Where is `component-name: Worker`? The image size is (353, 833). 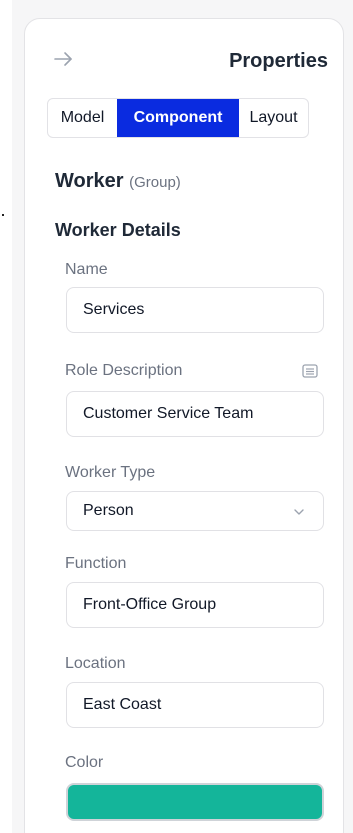
component-name: Worker is located at coordinates (89, 181).